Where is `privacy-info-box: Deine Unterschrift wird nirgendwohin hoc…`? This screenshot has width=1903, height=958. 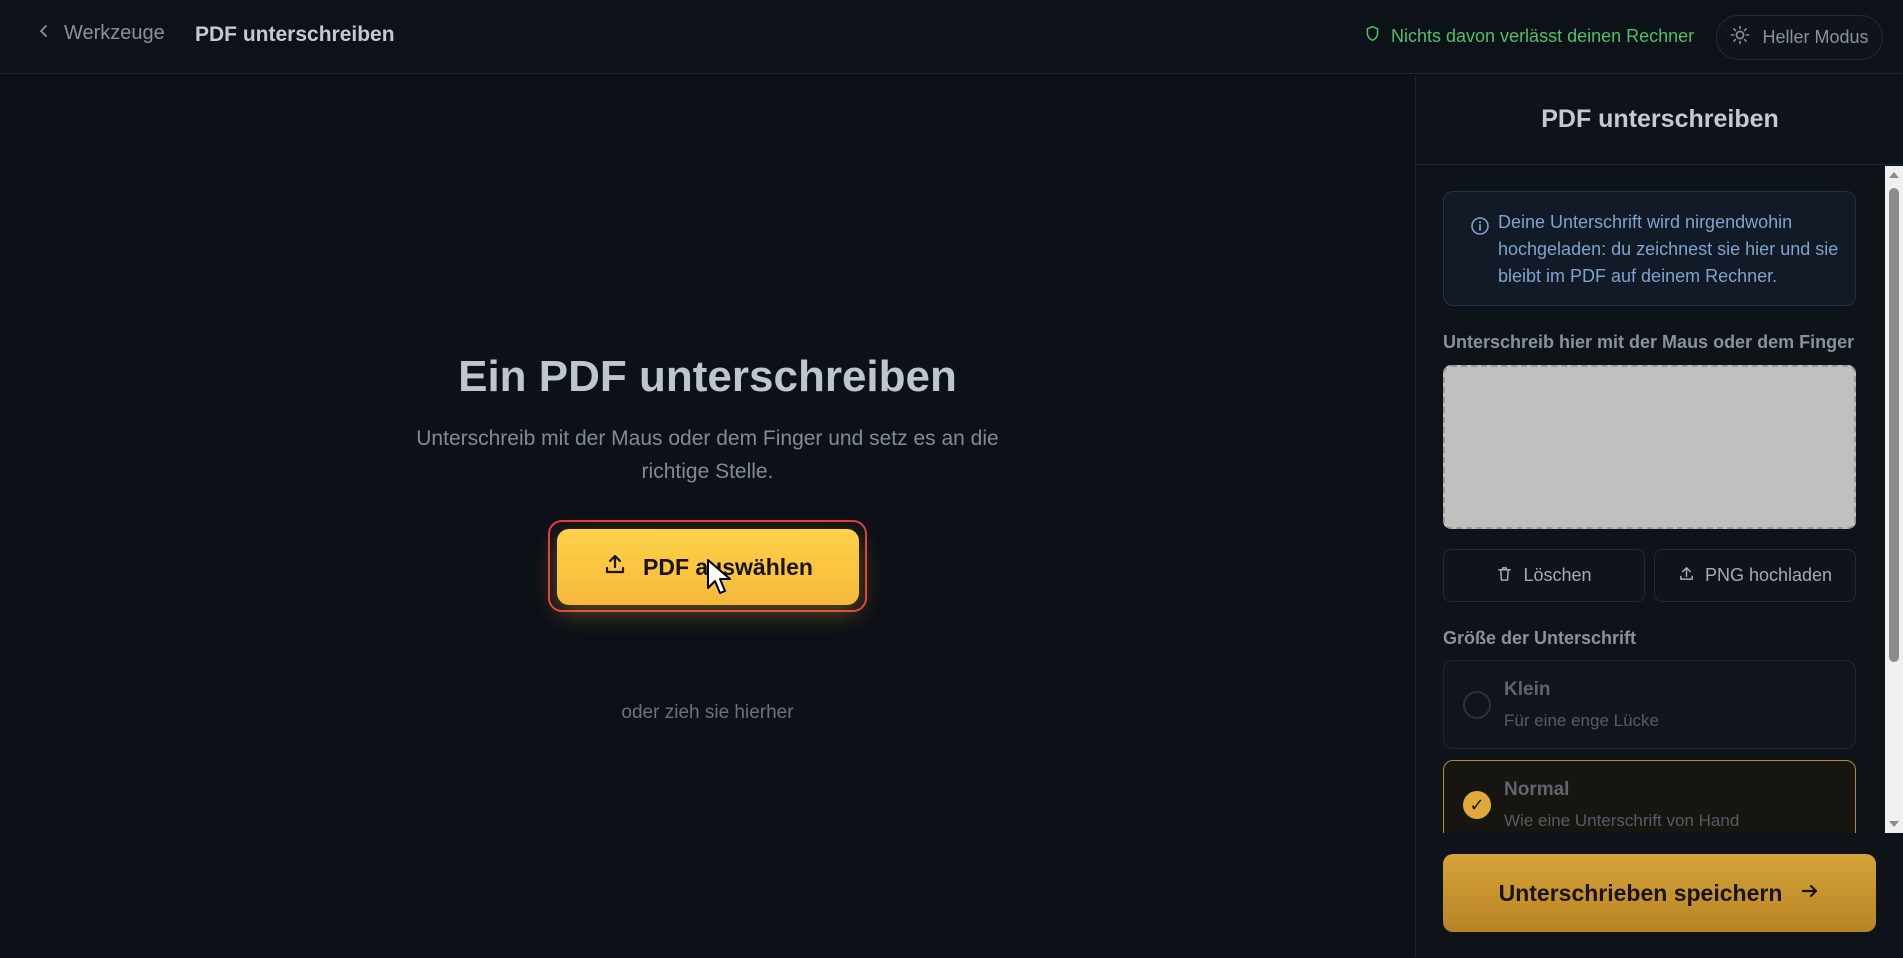
privacy-info-box: Deine Unterschrift wird nirgendwohin hoc… is located at coordinates (1649, 248).